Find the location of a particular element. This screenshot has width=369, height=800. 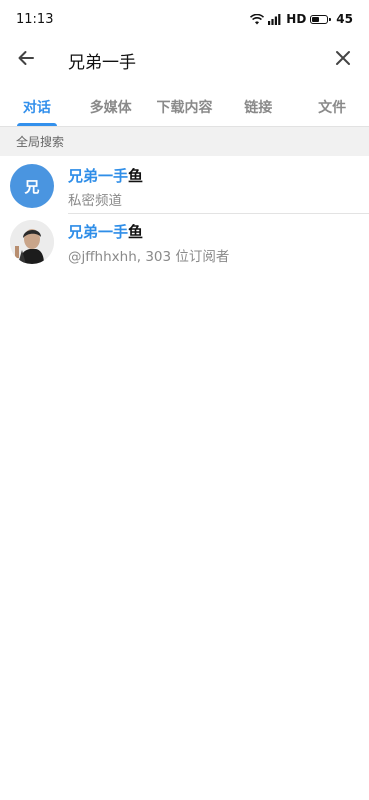

global-search-header: 全局搜索 is located at coordinates (184, 141).